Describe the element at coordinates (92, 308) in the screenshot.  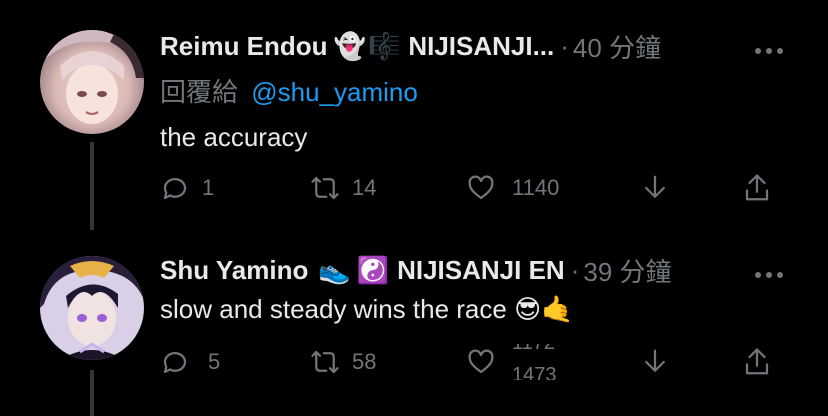
I see `avatar-shu` at that location.